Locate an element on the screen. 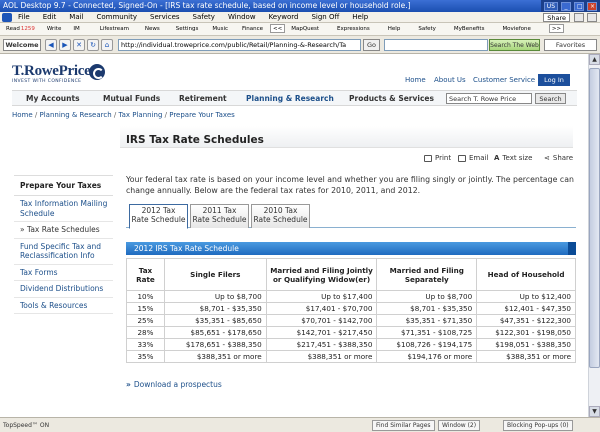 Image resolution: width=600 pixels, height=432 pixels. stop-icon: ✕ is located at coordinates (79, 45).